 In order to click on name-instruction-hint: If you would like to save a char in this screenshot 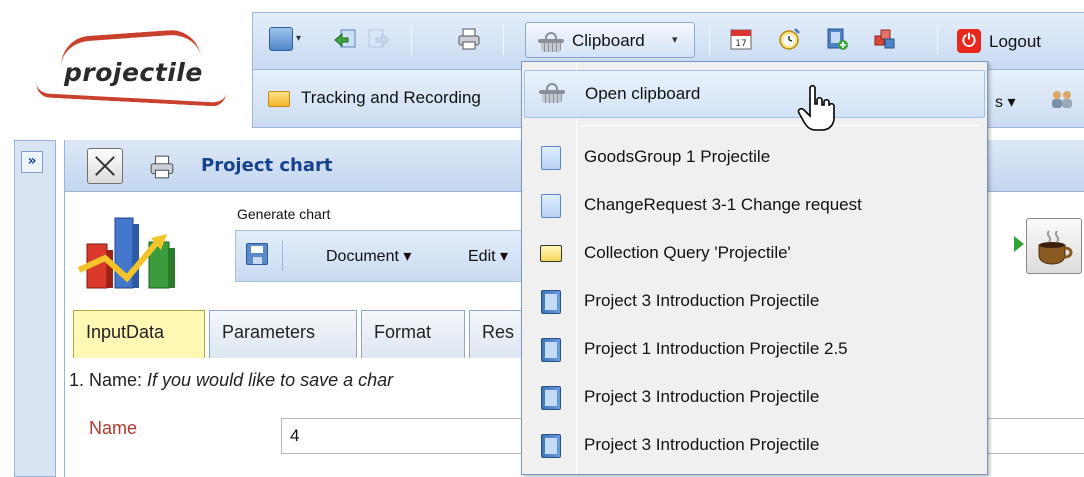, I will do `click(270, 380)`.